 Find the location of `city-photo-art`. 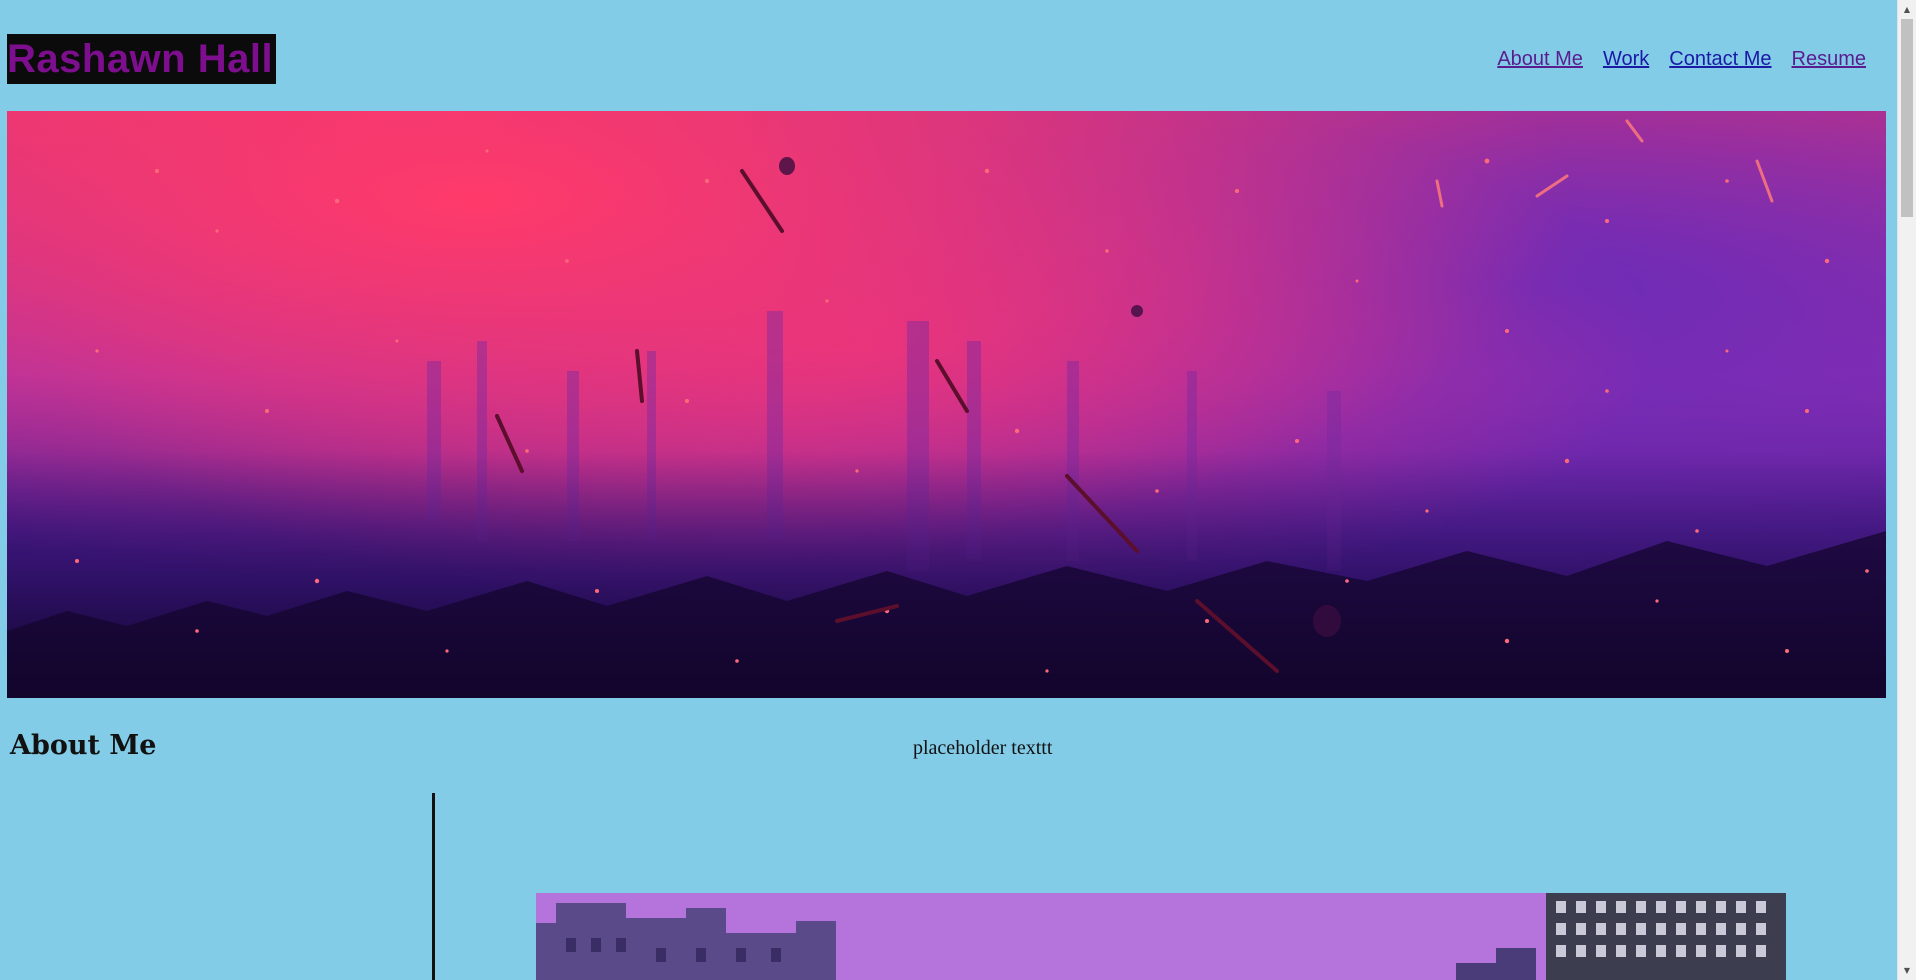

city-photo-art is located at coordinates (1161, 936).